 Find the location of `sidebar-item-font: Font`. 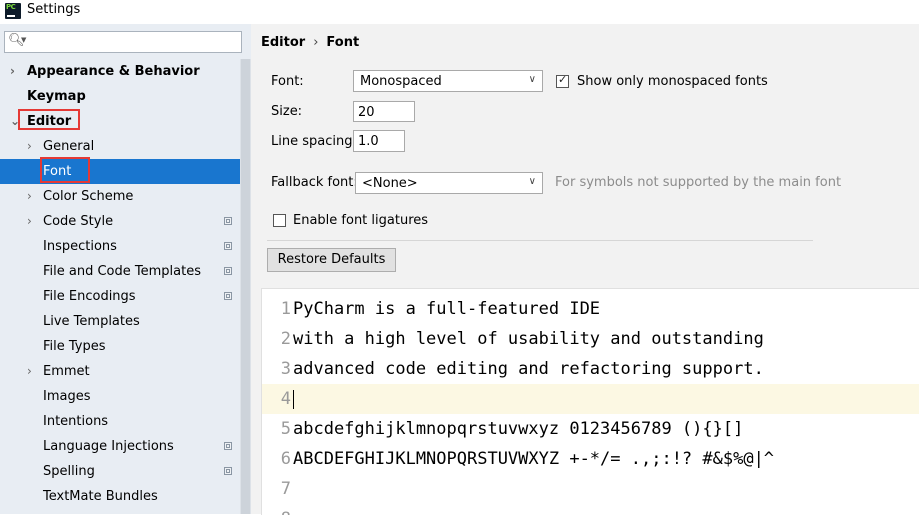

sidebar-item-font: Font is located at coordinates (120, 171).